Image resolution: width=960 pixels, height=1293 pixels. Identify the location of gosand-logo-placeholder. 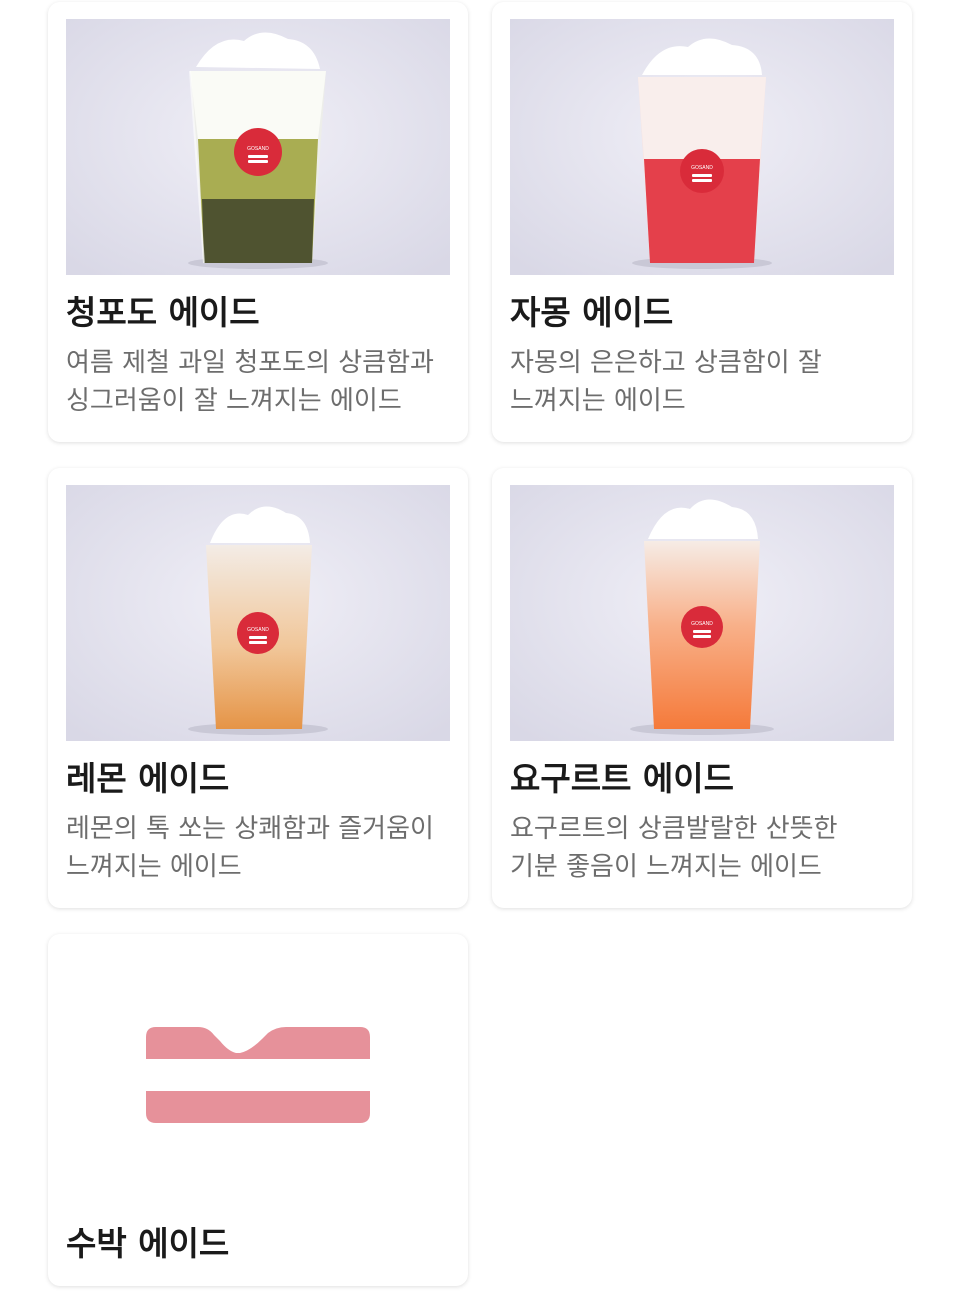
(258, 1078).